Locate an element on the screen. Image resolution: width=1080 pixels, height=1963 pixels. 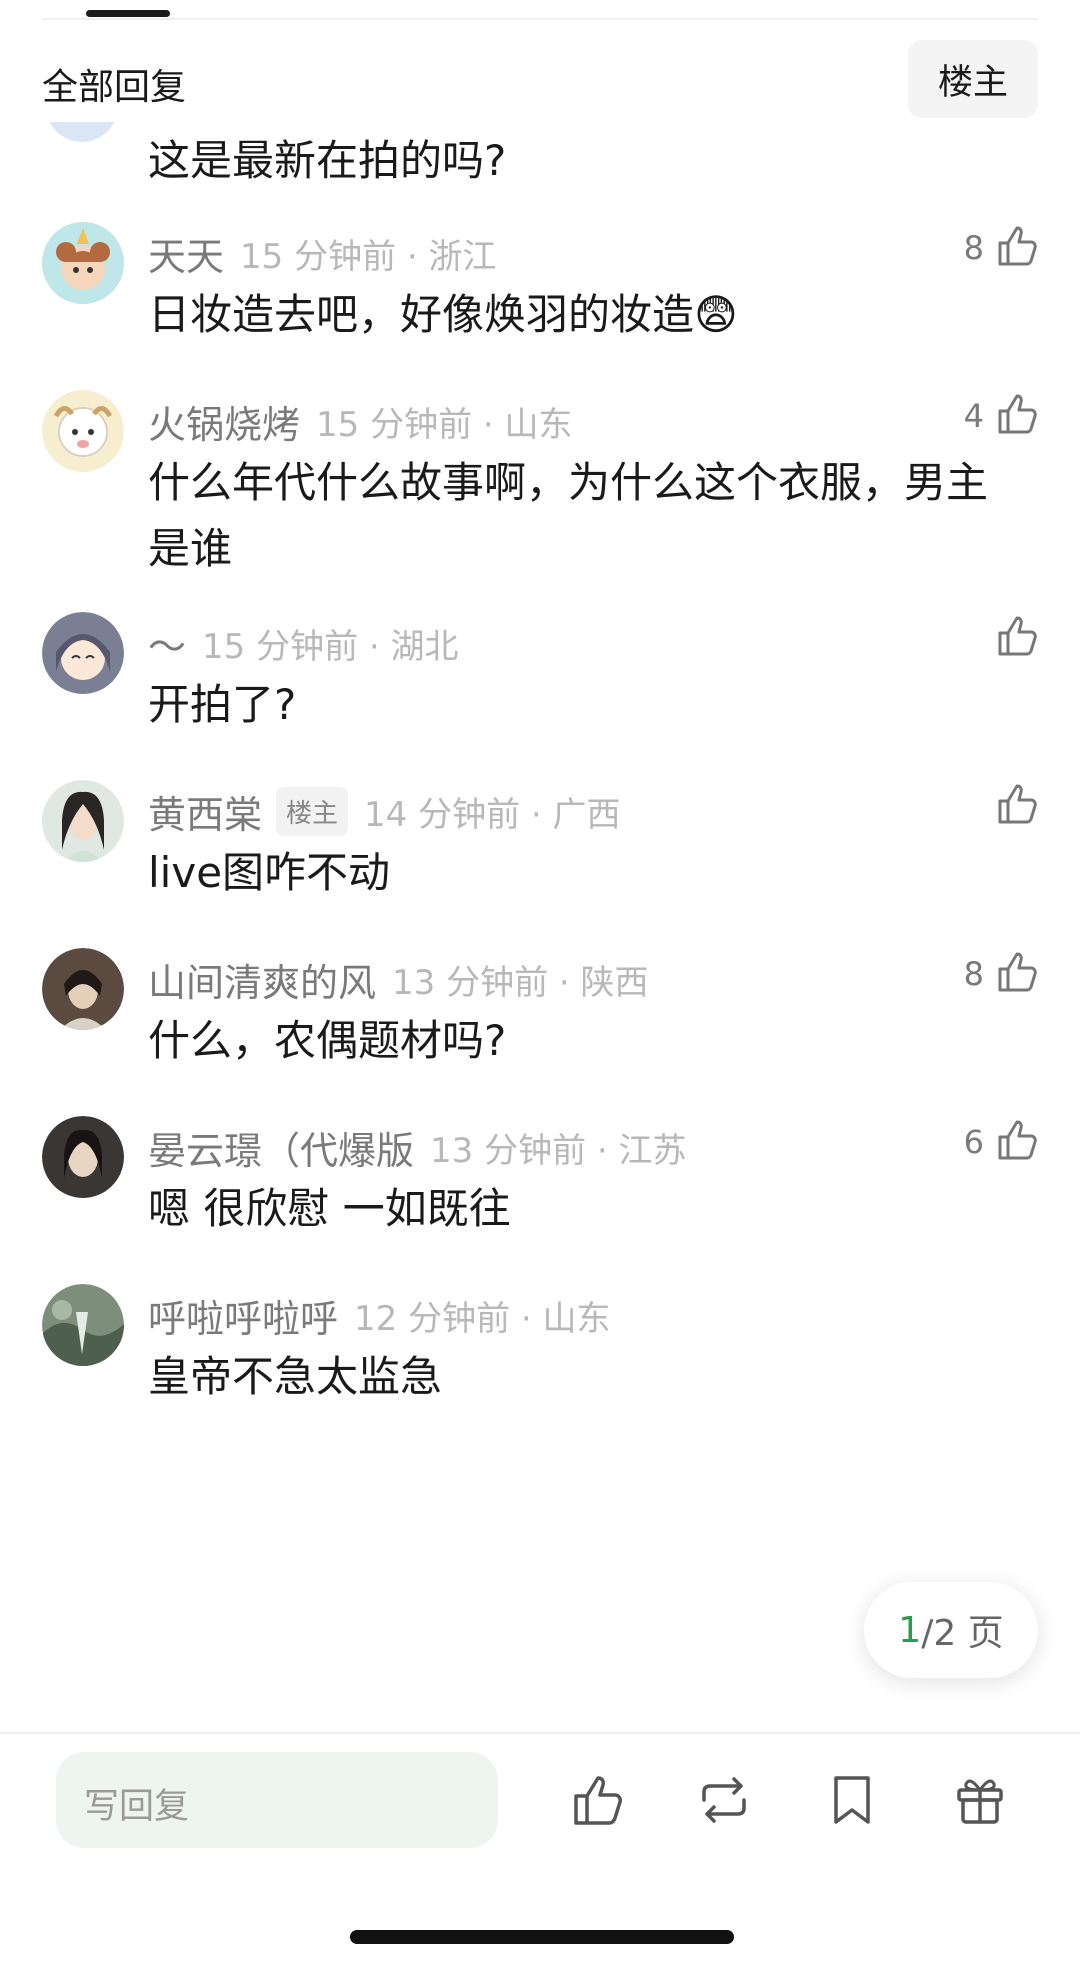
username: 黄西棠 is located at coordinates (205, 811).